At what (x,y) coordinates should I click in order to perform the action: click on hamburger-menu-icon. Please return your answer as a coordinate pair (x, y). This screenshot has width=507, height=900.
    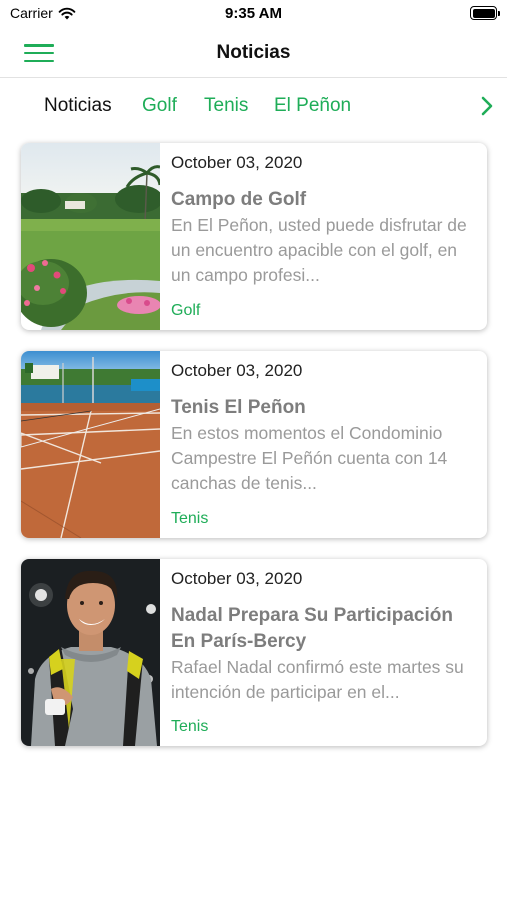
    Looking at the image, I should click on (39, 53).